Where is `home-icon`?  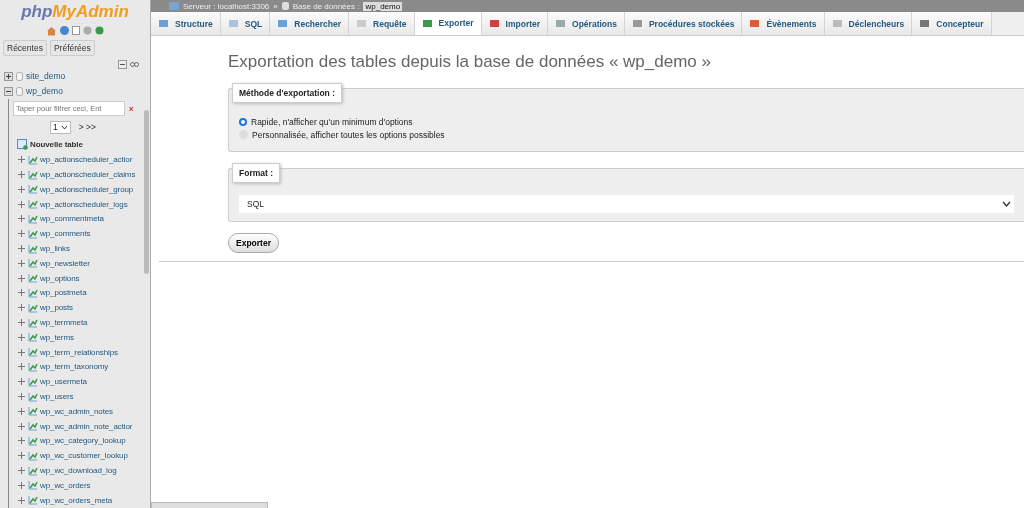
home-icon is located at coordinates (51, 30).